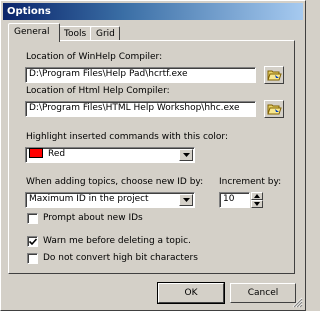 This screenshot has width=320, height=311. I want to click on check-icon, so click(33, 242).